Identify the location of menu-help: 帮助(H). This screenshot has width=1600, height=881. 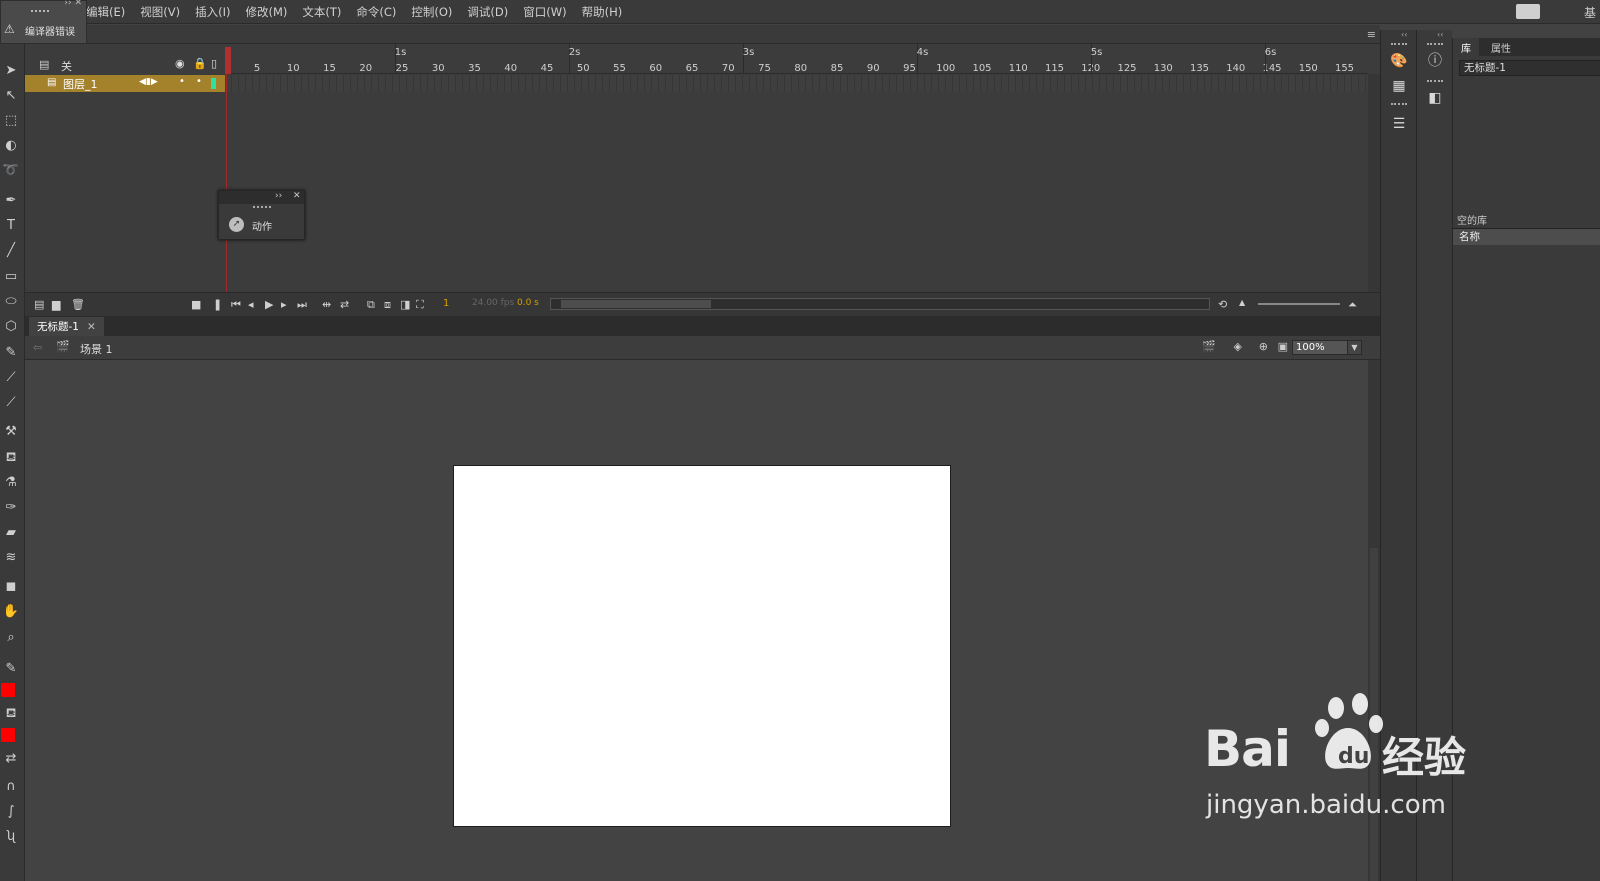
(602, 12).